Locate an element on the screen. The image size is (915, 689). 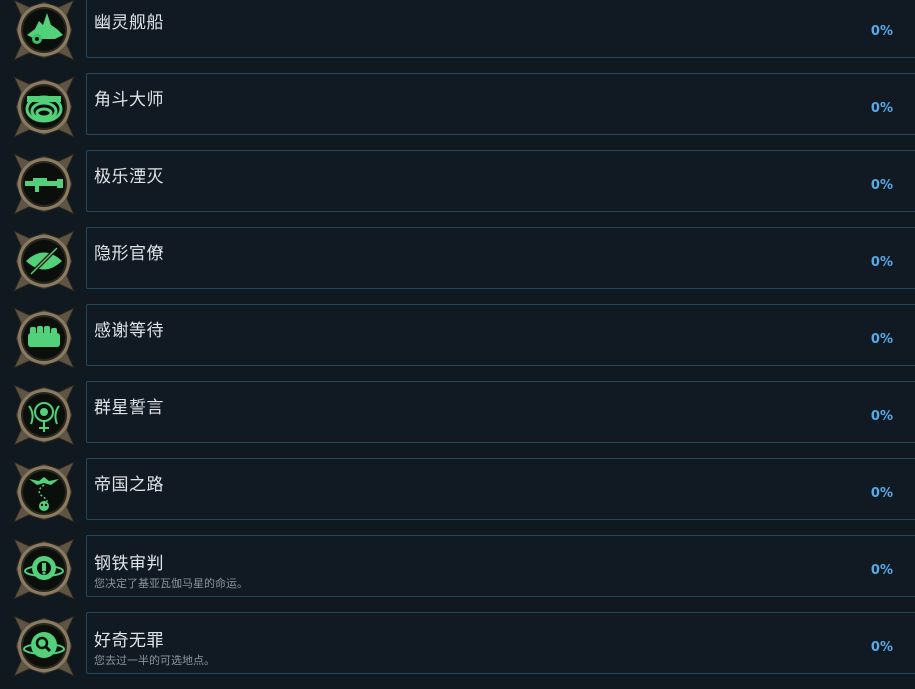
achievement-description: 您去过一半的可选地点。 is located at coordinates (154, 660).